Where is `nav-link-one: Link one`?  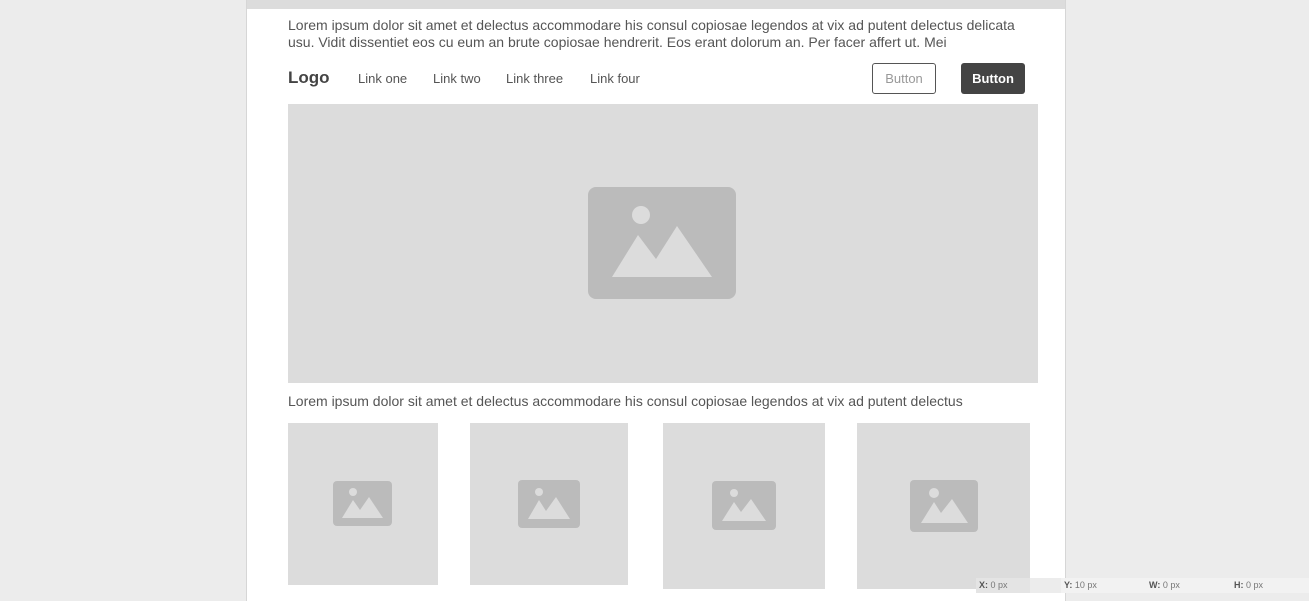 nav-link-one: Link one is located at coordinates (382, 78).